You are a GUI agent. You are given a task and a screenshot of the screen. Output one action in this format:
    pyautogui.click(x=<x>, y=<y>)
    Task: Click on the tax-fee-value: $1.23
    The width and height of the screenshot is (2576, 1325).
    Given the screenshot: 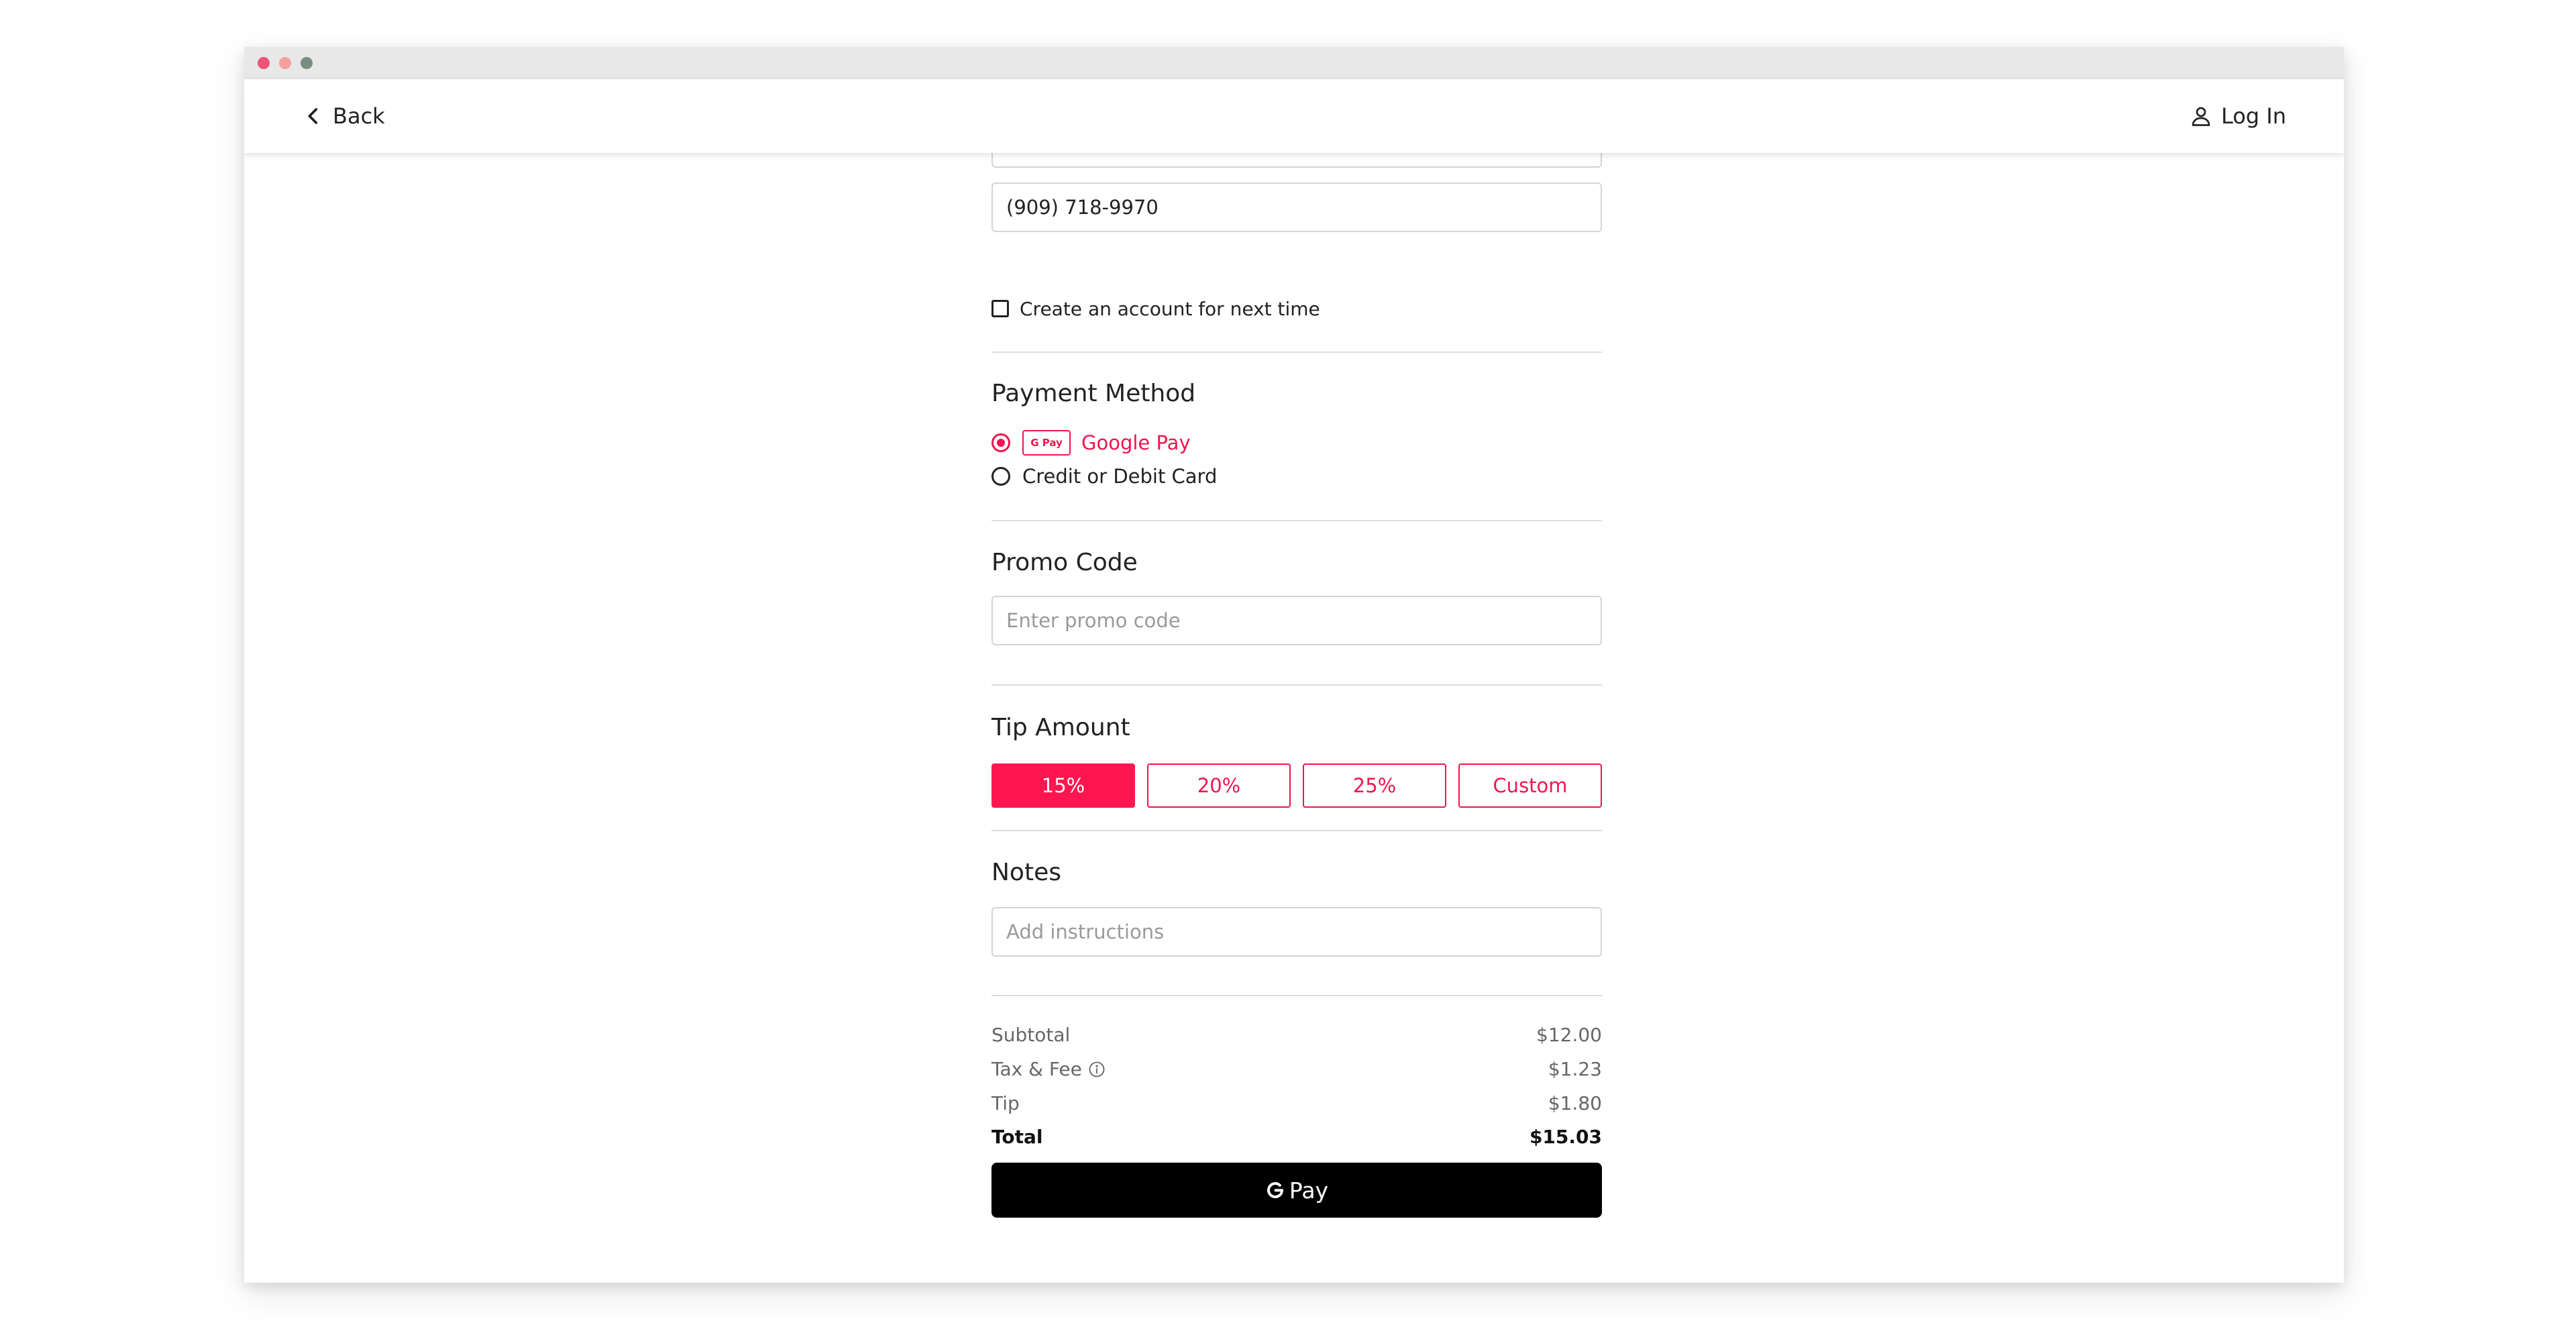 What is the action you would take?
    pyautogui.click(x=1575, y=1069)
    